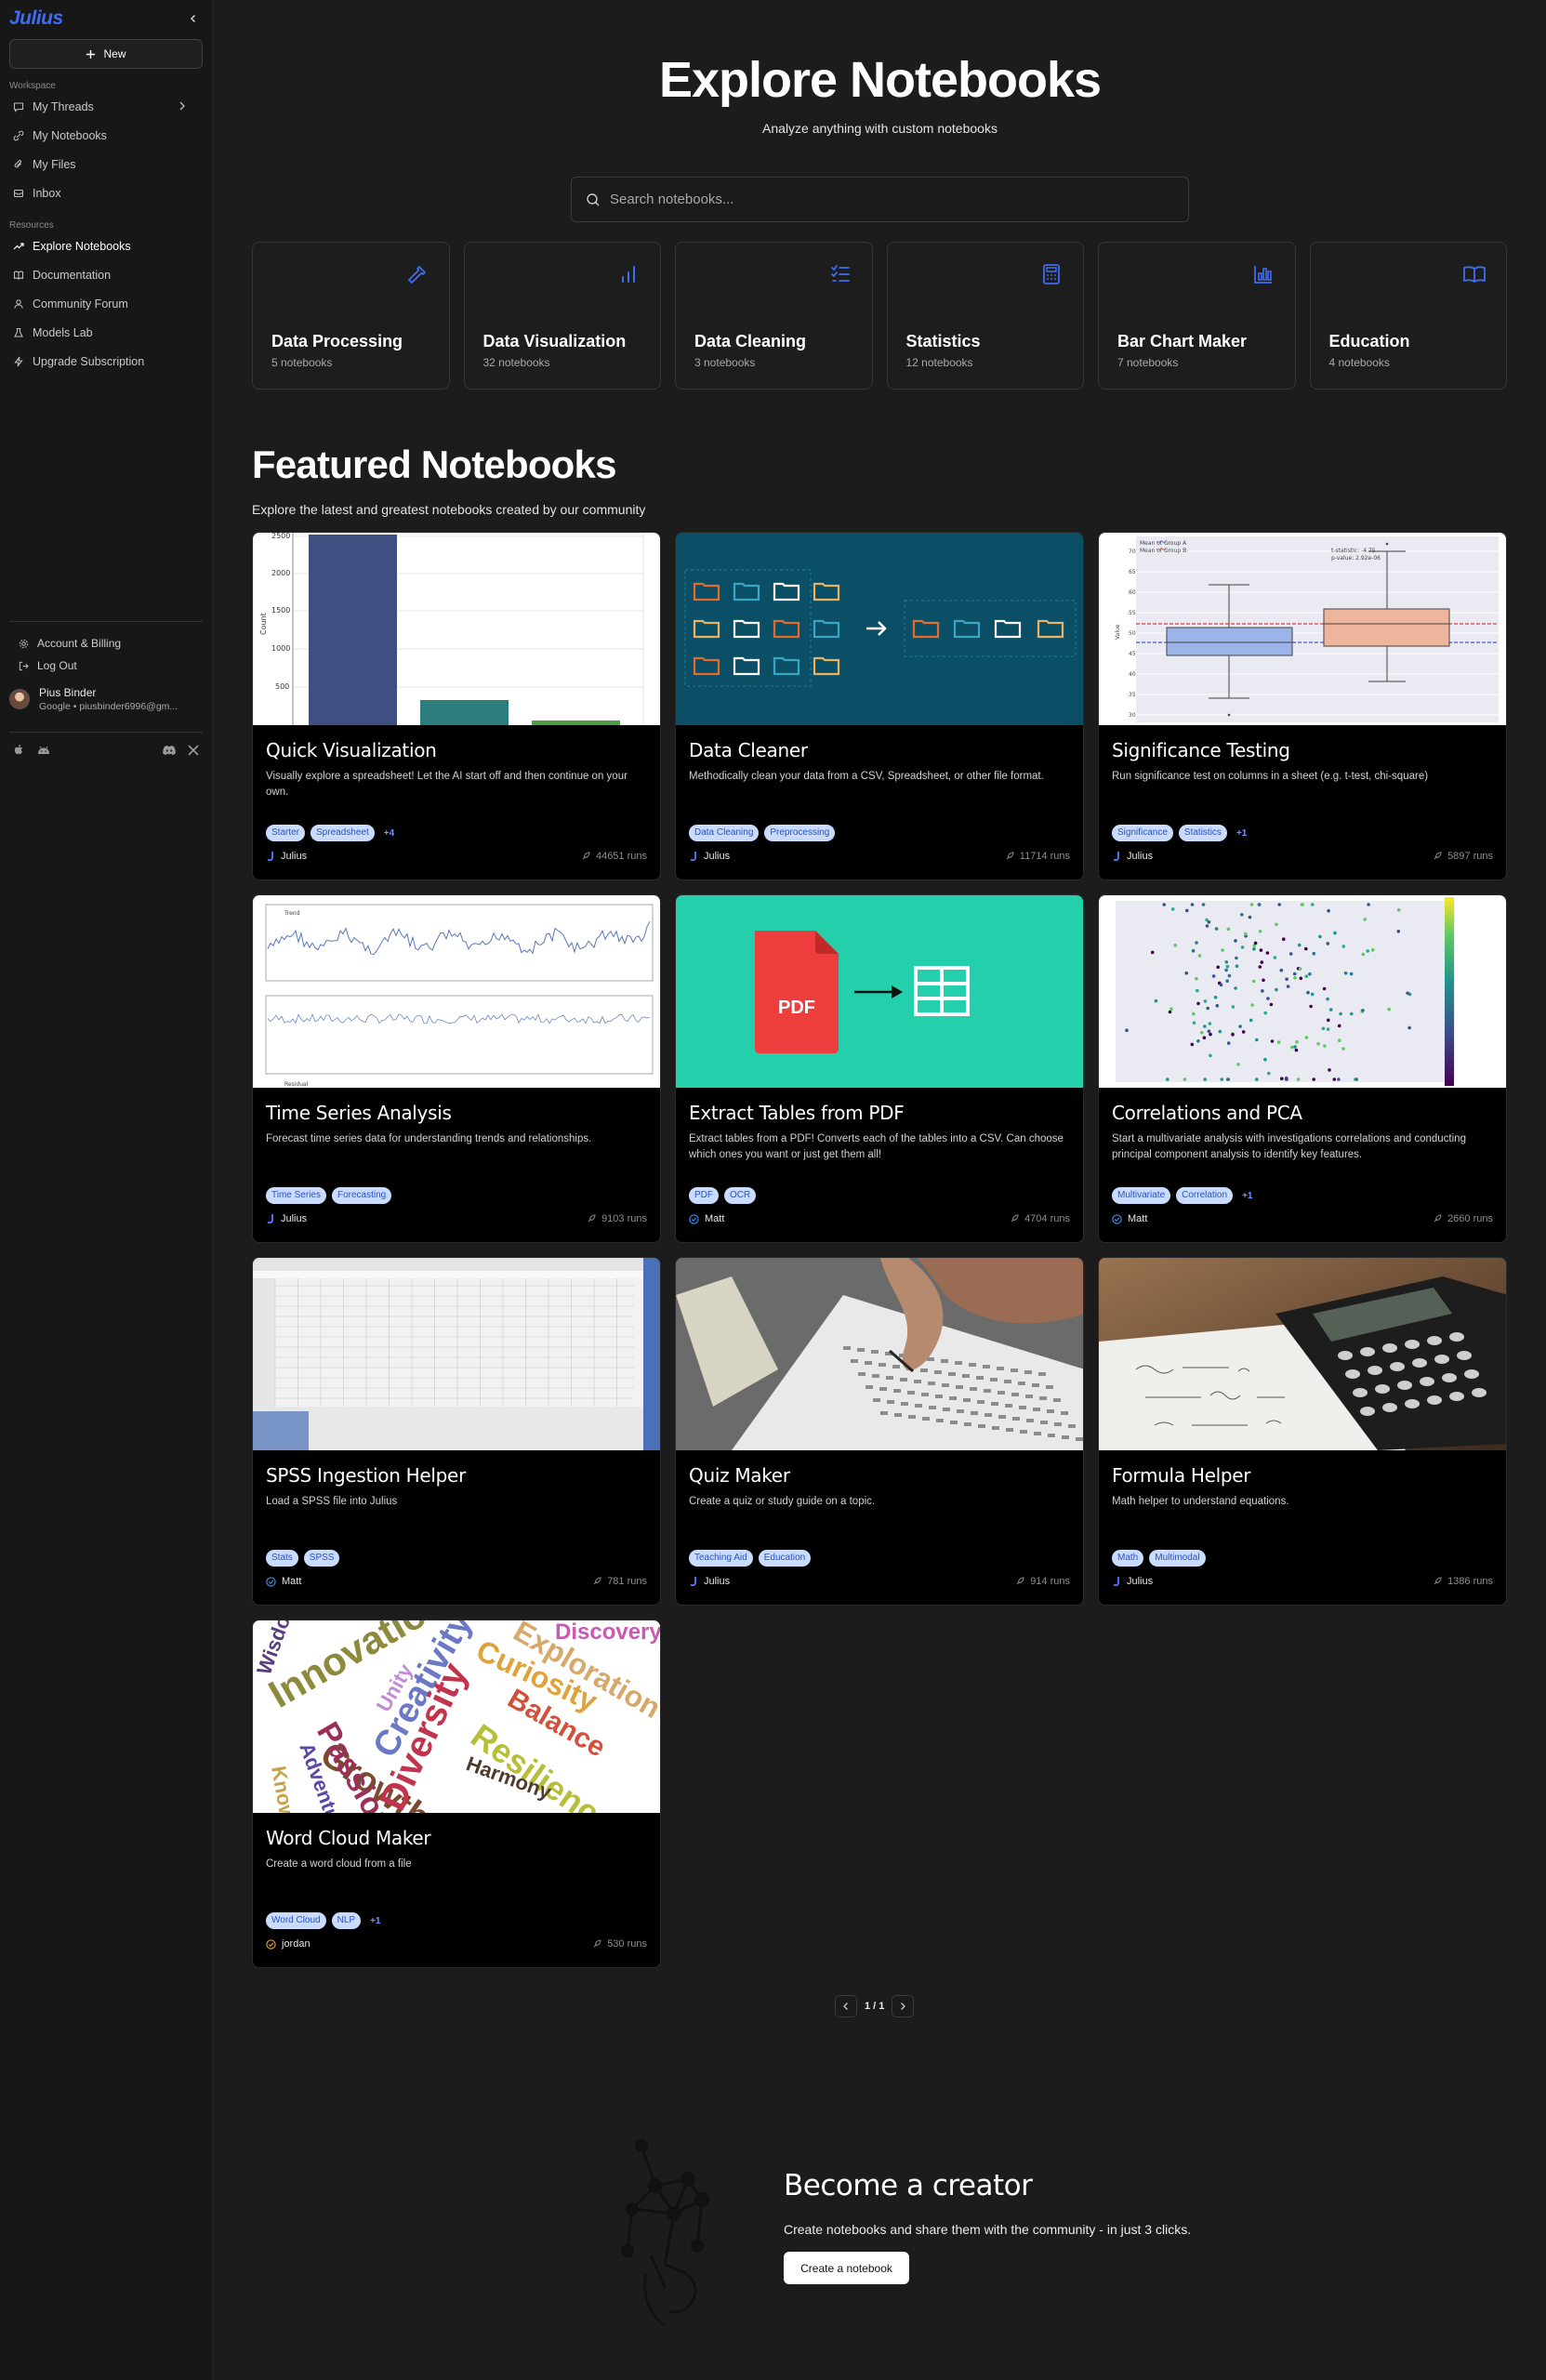  I want to click on account-billing-link: Account & Billing, so click(107, 643).